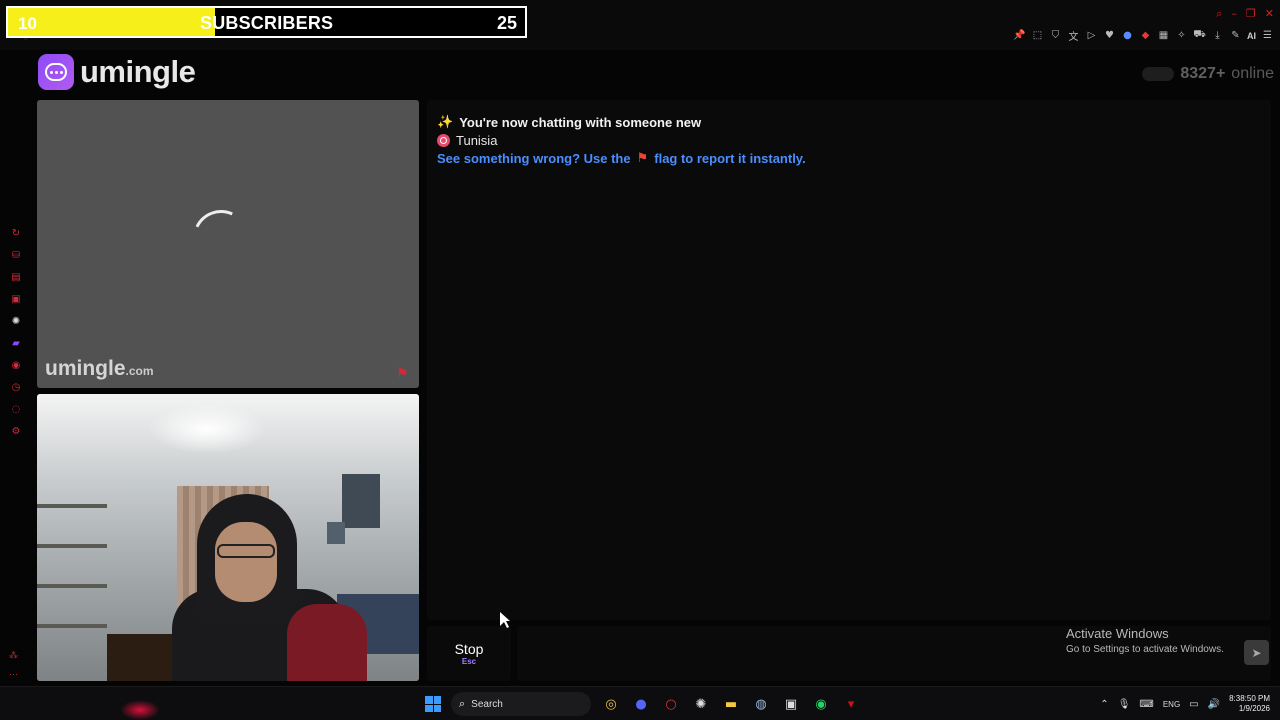  Describe the element at coordinates (1146, 704) in the screenshot. I see `keyboard-icon: ⌨` at that location.